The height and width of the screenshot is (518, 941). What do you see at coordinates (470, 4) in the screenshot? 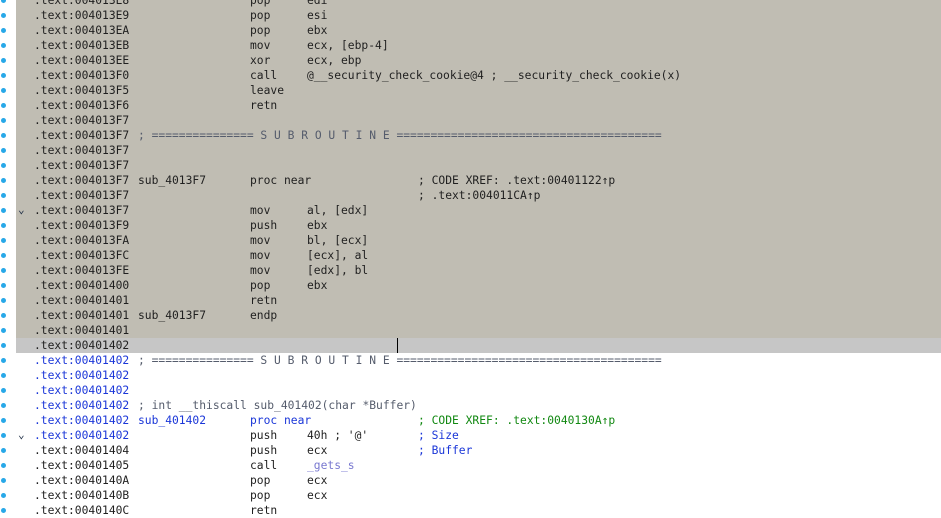
I see `disasm-line: .text:004013E8 pop edi` at bounding box center [470, 4].